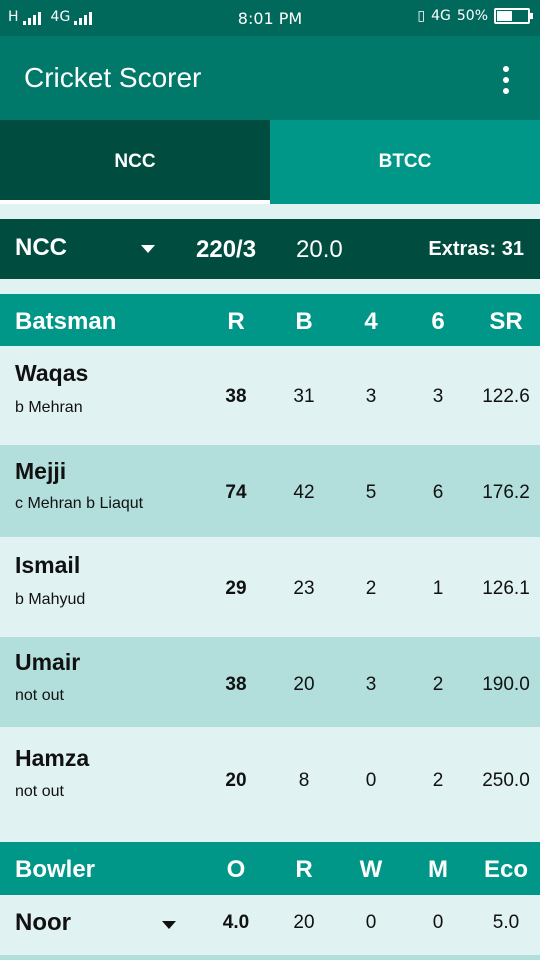  I want to click on batsman-strike-rate: 250.0, so click(506, 780).